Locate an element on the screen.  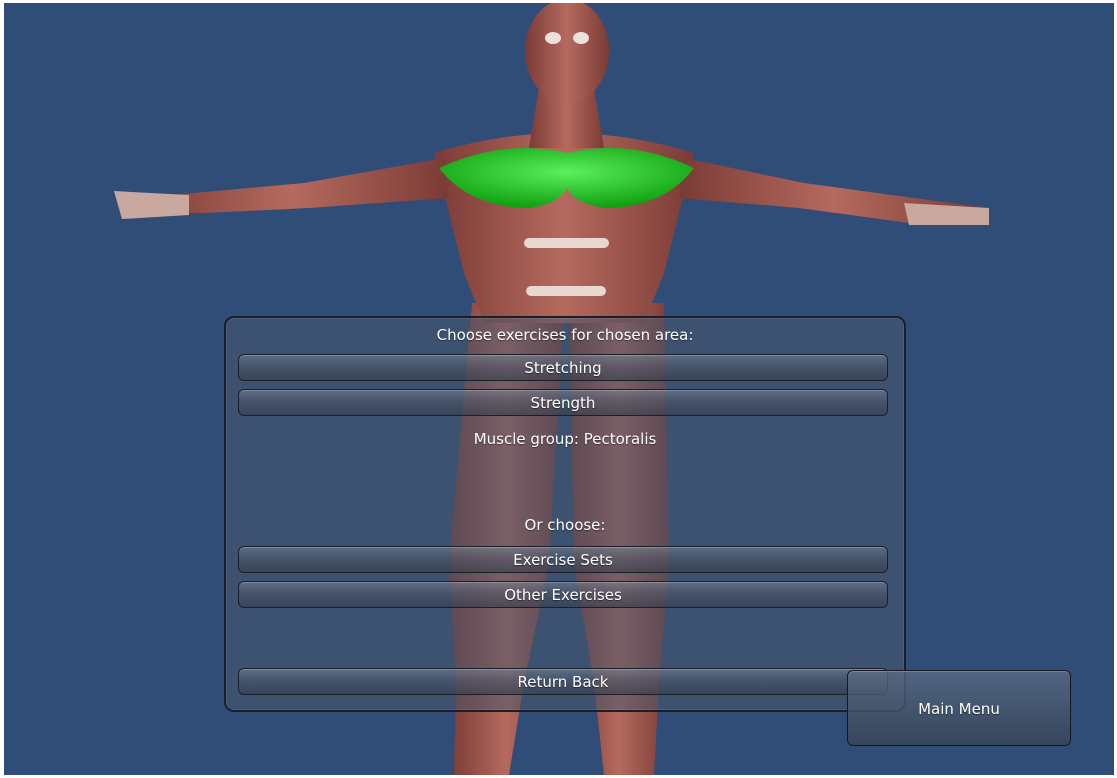
left-hand is located at coordinates (151, 205).